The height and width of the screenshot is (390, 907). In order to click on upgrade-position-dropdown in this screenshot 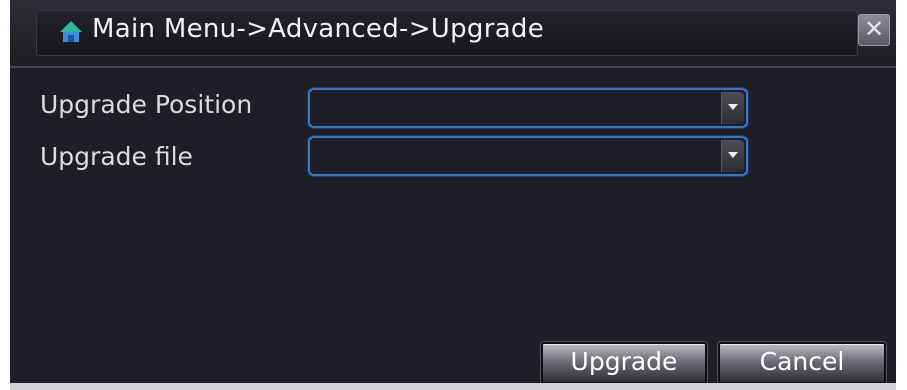, I will do `click(528, 108)`.